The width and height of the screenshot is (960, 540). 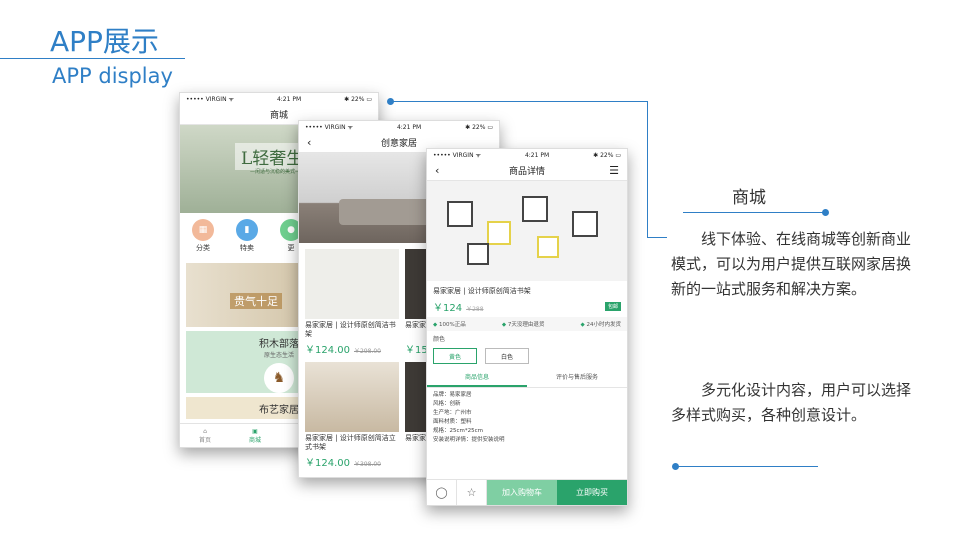 I want to click on category-label: 更, so click(x=291, y=248).